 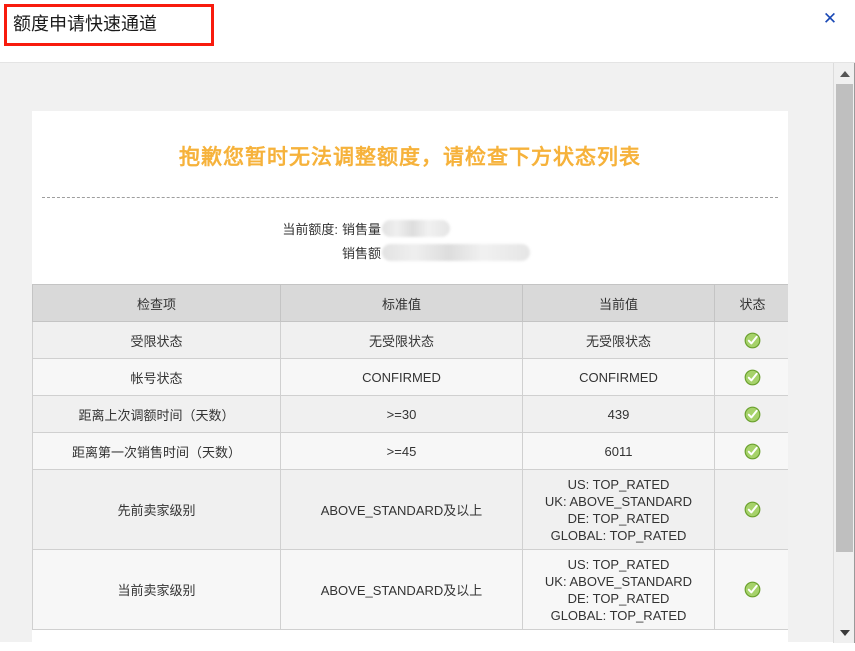 What do you see at coordinates (751, 303) in the screenshot?
I see `column-header-status: 状态` at bounding box center [751, 303].